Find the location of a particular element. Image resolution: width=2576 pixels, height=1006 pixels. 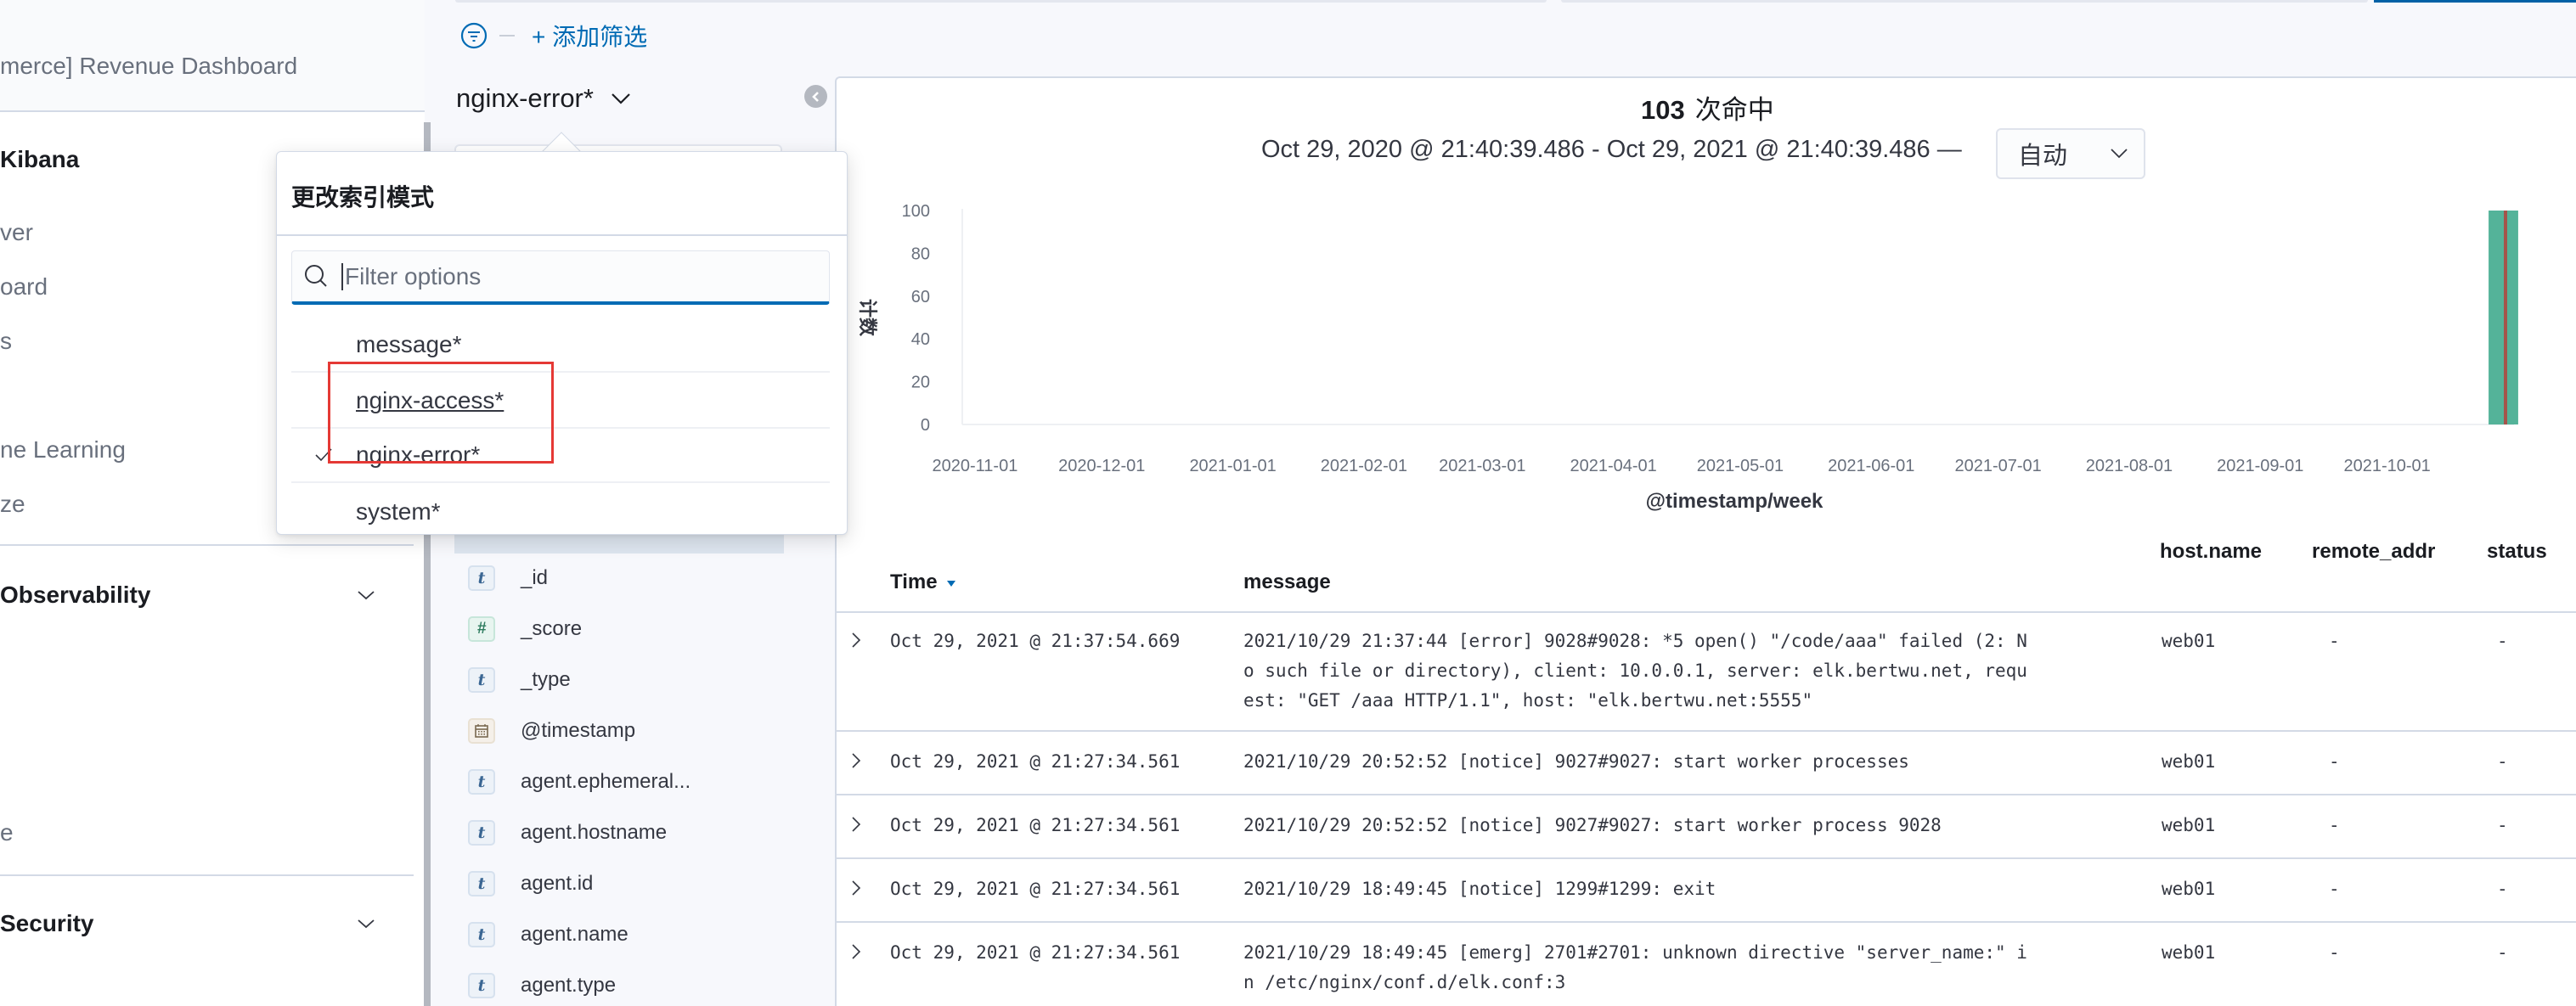

x-axis-title: @timestamp/week is located at coordinates (1734, 502).